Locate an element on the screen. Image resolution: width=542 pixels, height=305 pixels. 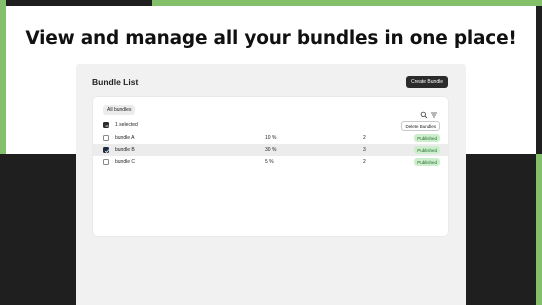
bundle-discount: 30 % is located at coordinates (271, 150).